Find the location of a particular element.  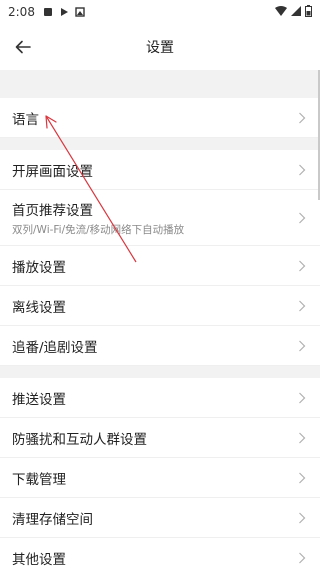

image-icon is located at coordinates (80, 12).